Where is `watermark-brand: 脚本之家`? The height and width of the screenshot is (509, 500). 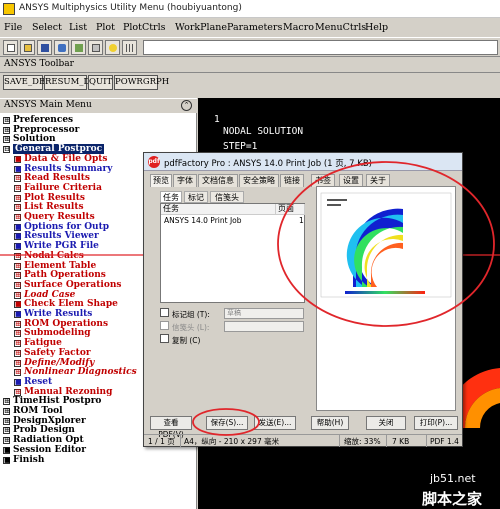
watermark-brand: 脚本之家 is located at coordinates (452, 499).